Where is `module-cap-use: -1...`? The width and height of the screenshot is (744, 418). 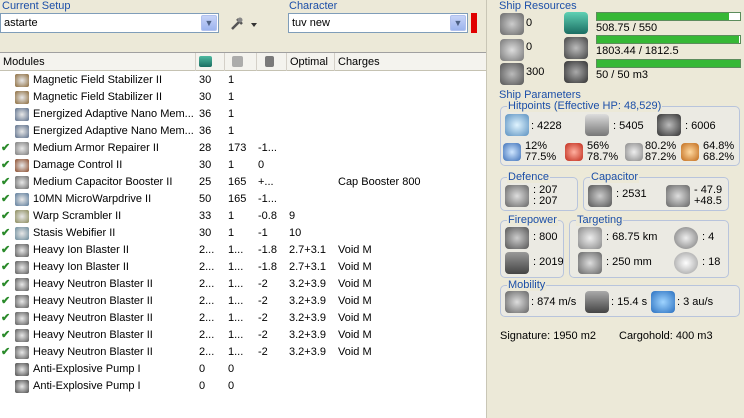 module-cap-use: -1... is located at coordinates (267, 148).